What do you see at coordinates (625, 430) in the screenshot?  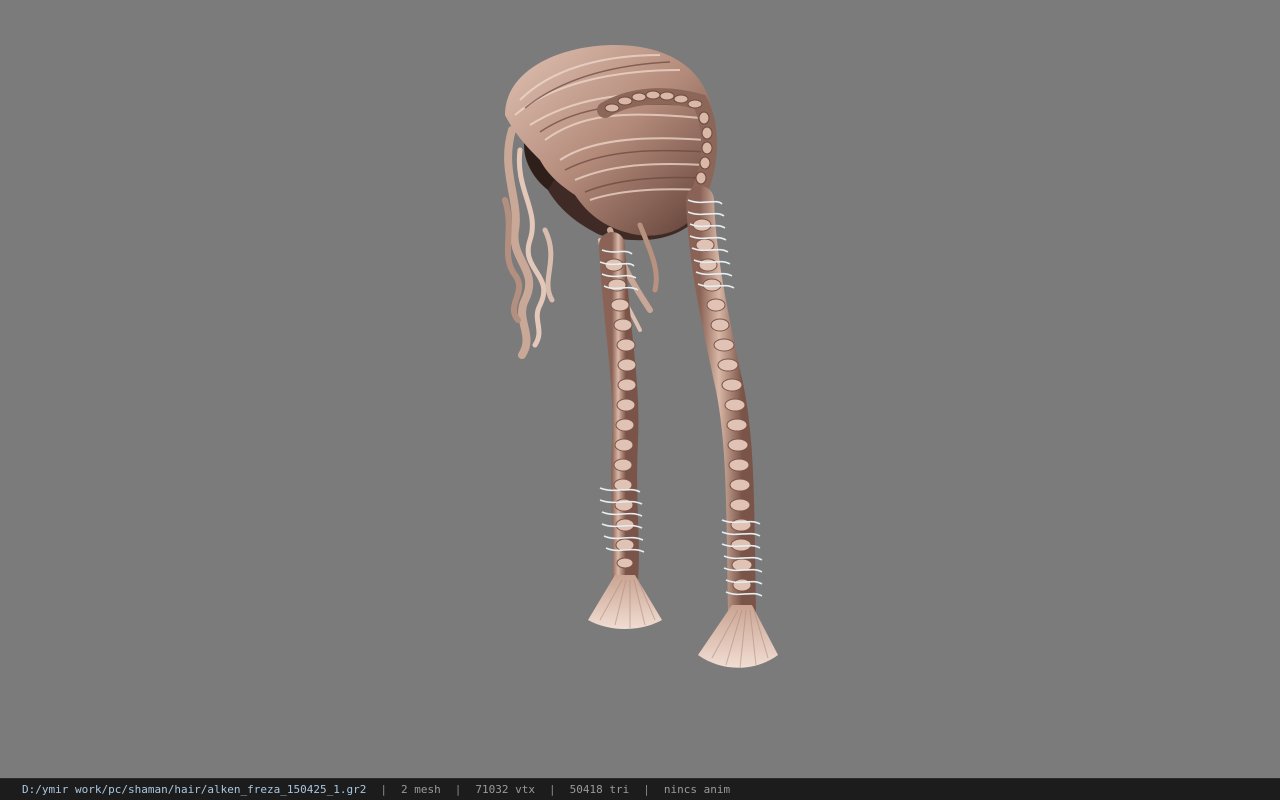 I see `left-braid` at bounding box center [625, 430].